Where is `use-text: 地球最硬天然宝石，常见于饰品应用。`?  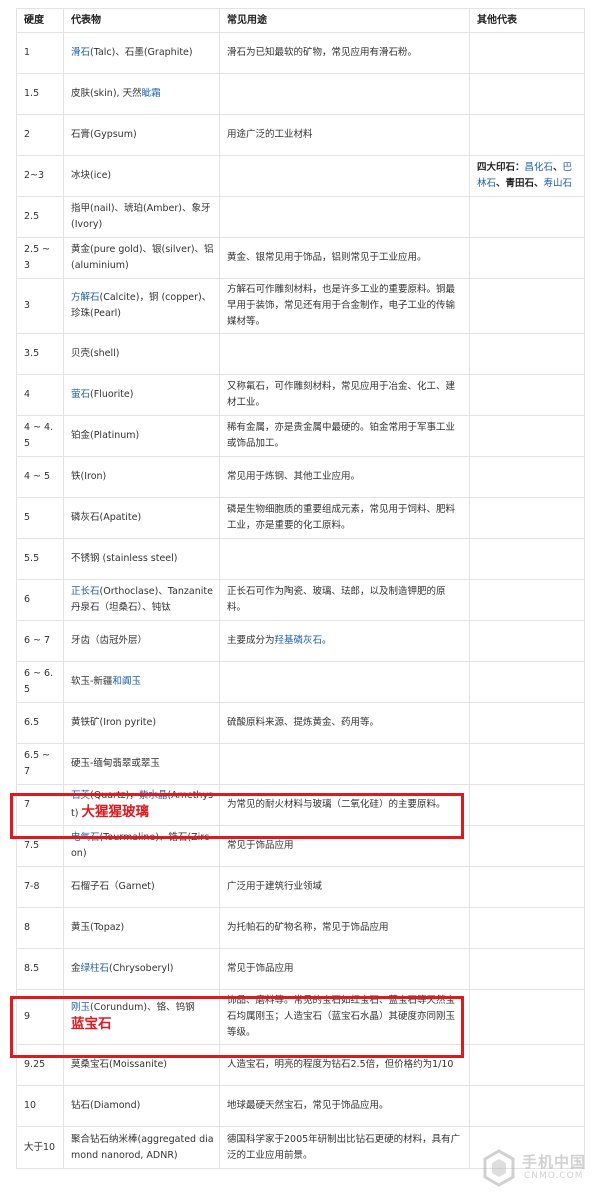
use-text: 地球最硬天然宝石，常见于饰品应用。 is located at coordinates (308, 1105).